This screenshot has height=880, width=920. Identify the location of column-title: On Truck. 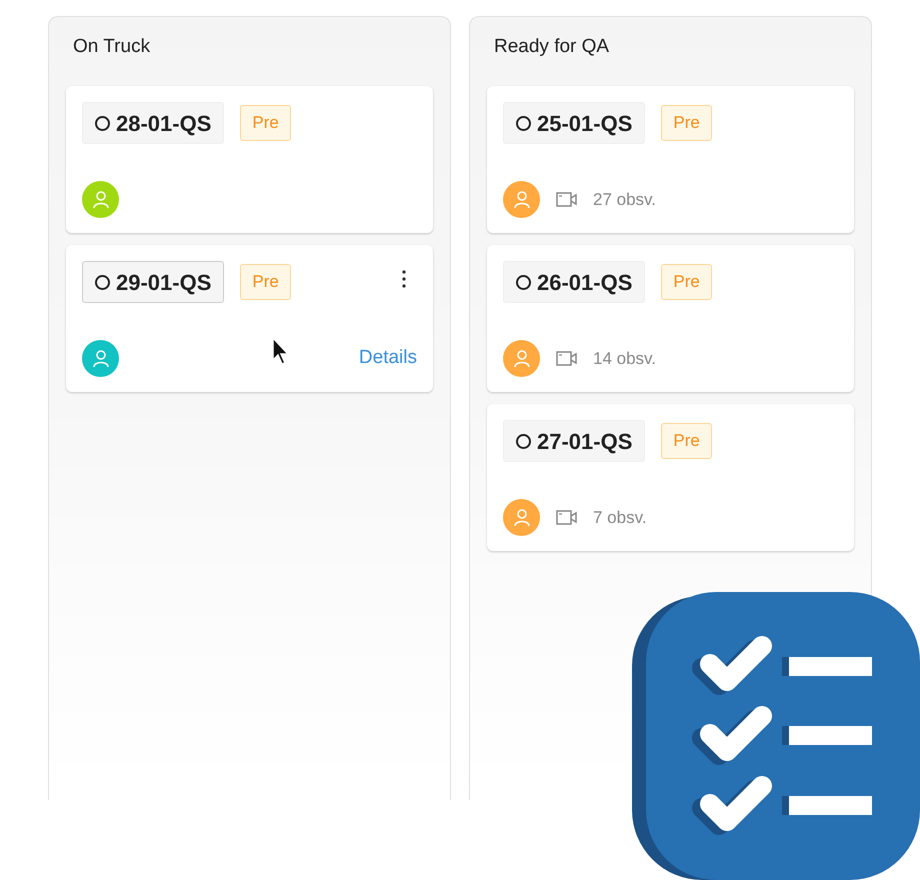
(112, 47).